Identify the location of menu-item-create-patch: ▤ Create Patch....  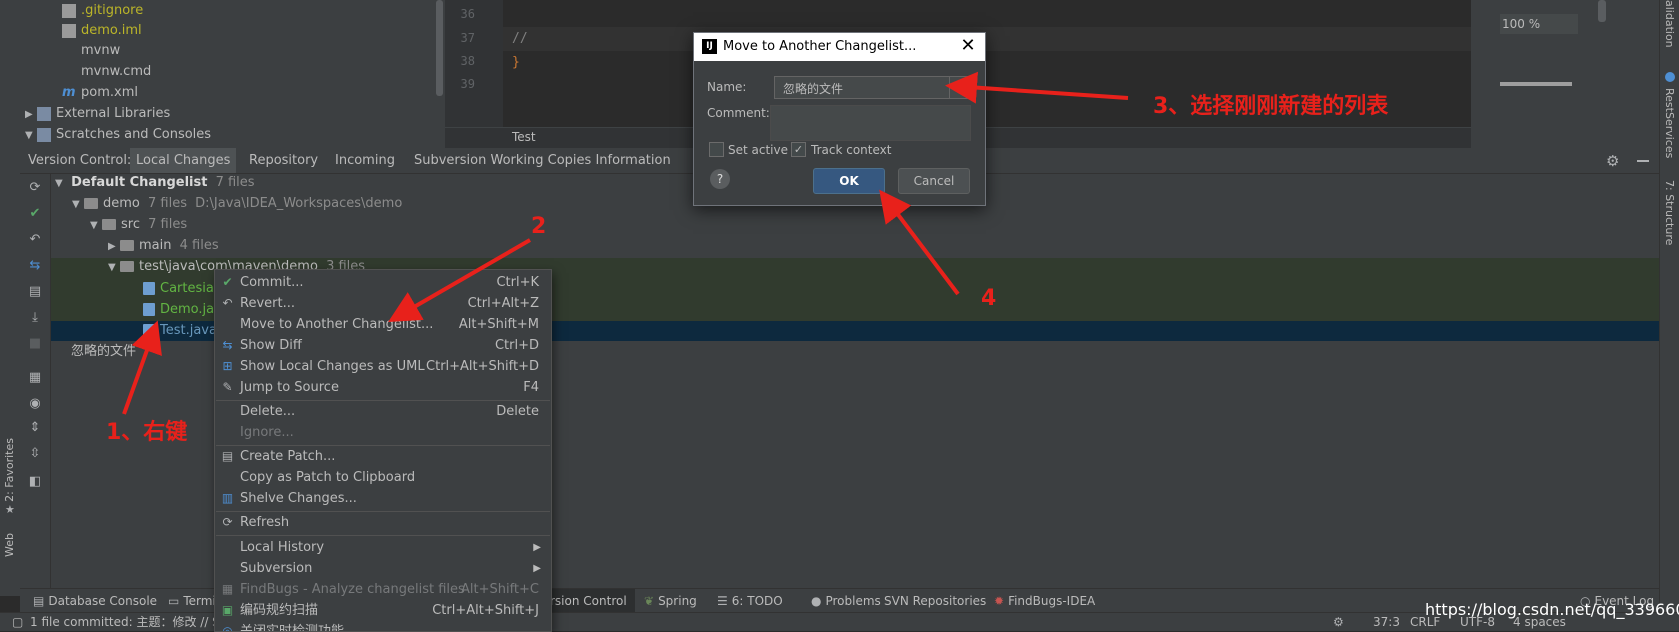
(383, 456).